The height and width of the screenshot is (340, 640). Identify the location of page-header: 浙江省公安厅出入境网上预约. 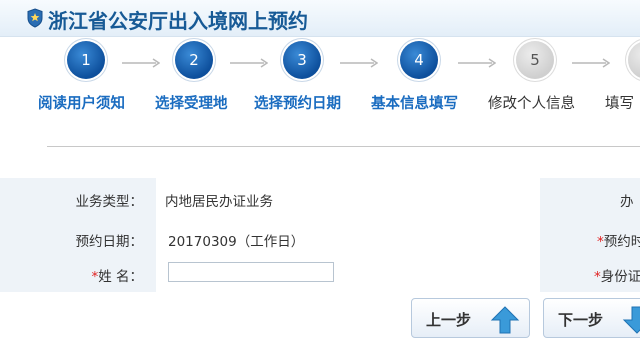
(320, 18).